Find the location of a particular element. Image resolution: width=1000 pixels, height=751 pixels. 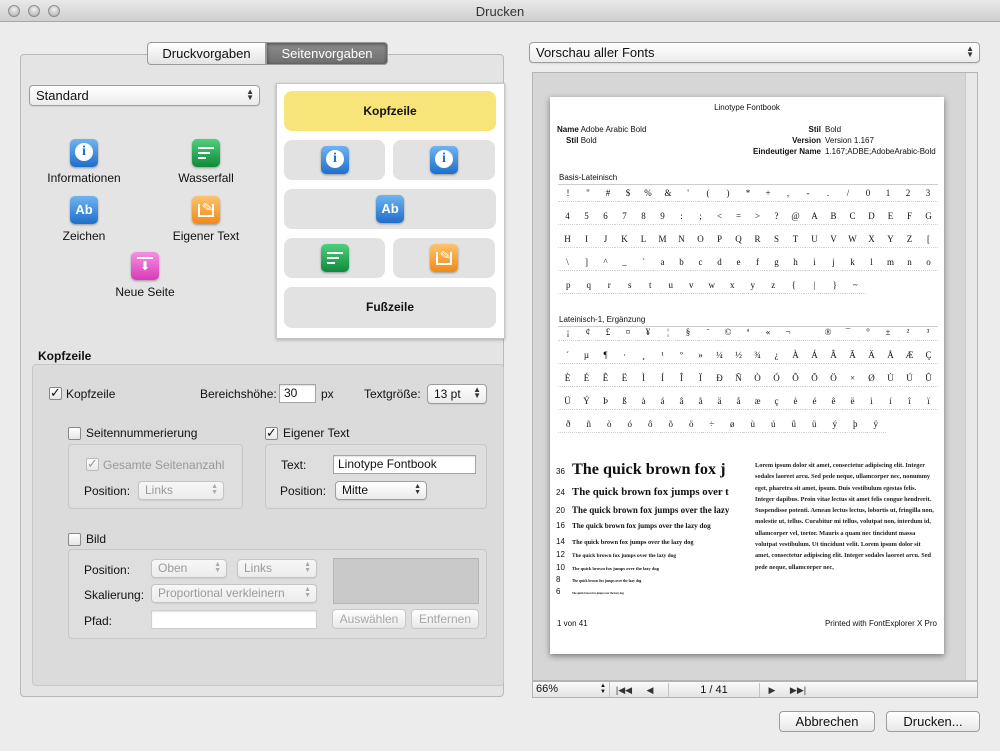

glyph-cell: t is located at coordinates (650, 285).